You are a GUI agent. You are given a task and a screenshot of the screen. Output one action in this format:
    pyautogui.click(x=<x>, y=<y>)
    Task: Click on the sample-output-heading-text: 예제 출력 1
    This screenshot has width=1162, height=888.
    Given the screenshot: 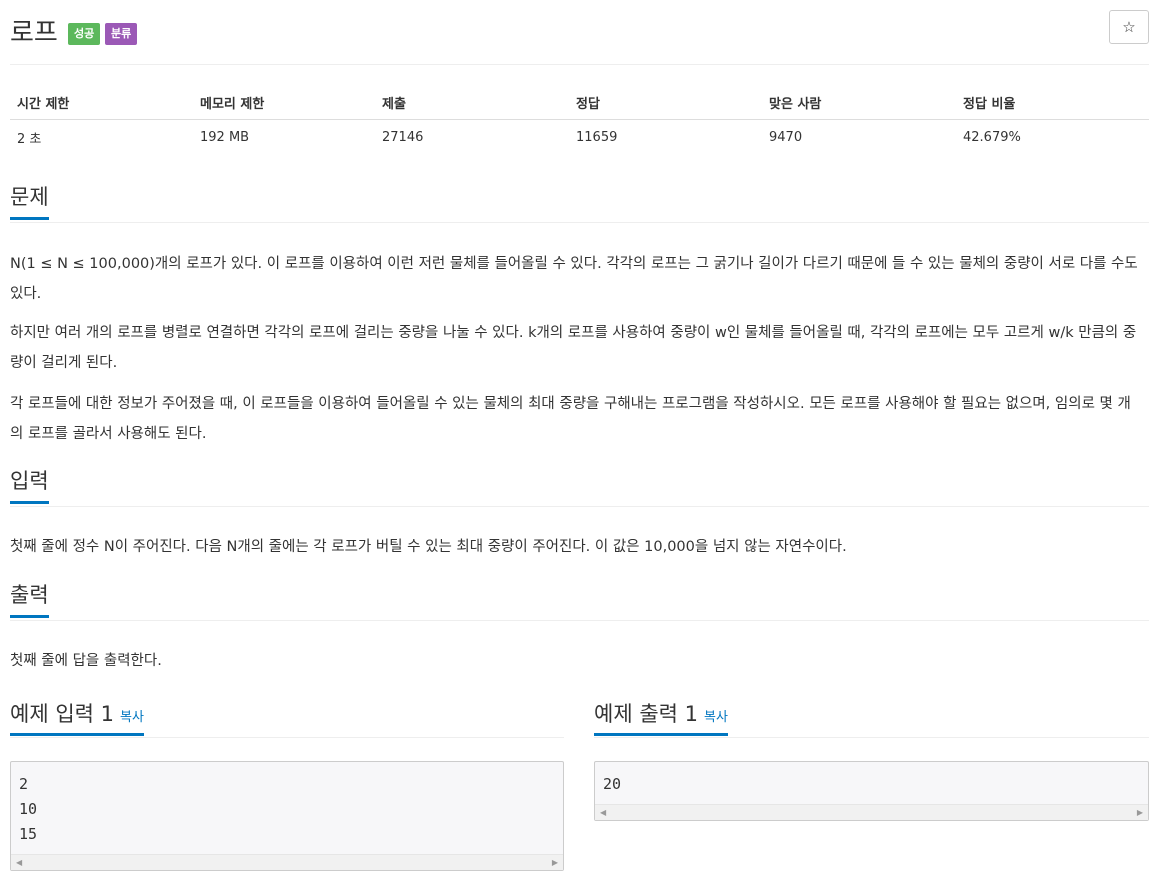 What is the action you would take?
    pyautogui.click(x=646, y=714)
    